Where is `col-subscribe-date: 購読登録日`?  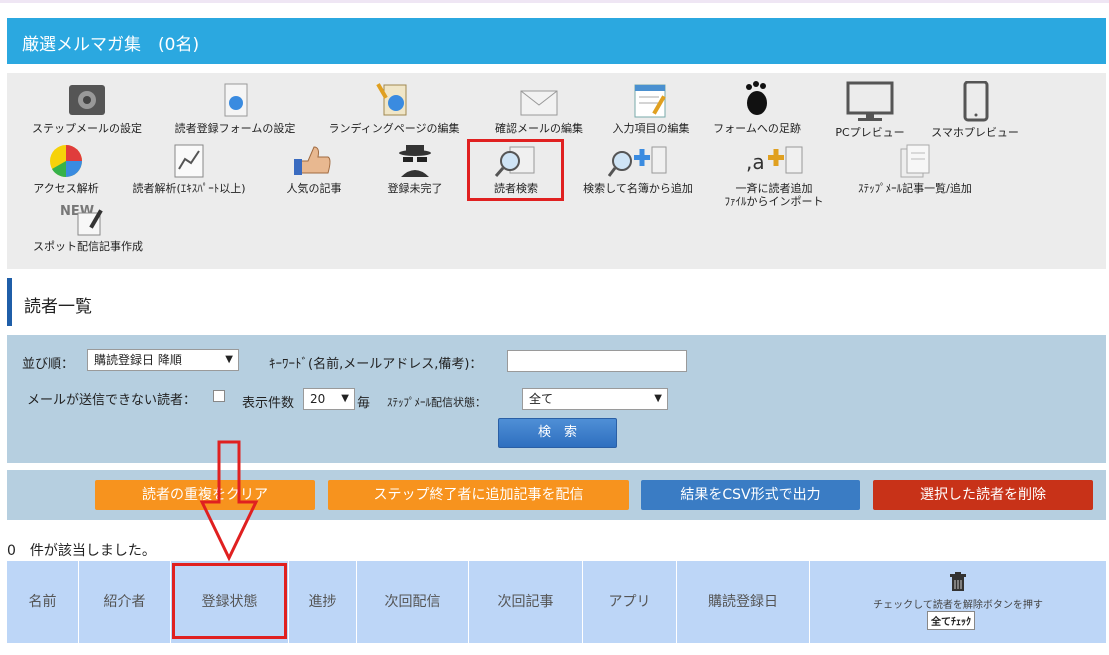
col-subscribe-date: 購読登録日 is located at coordinates (743, 602).